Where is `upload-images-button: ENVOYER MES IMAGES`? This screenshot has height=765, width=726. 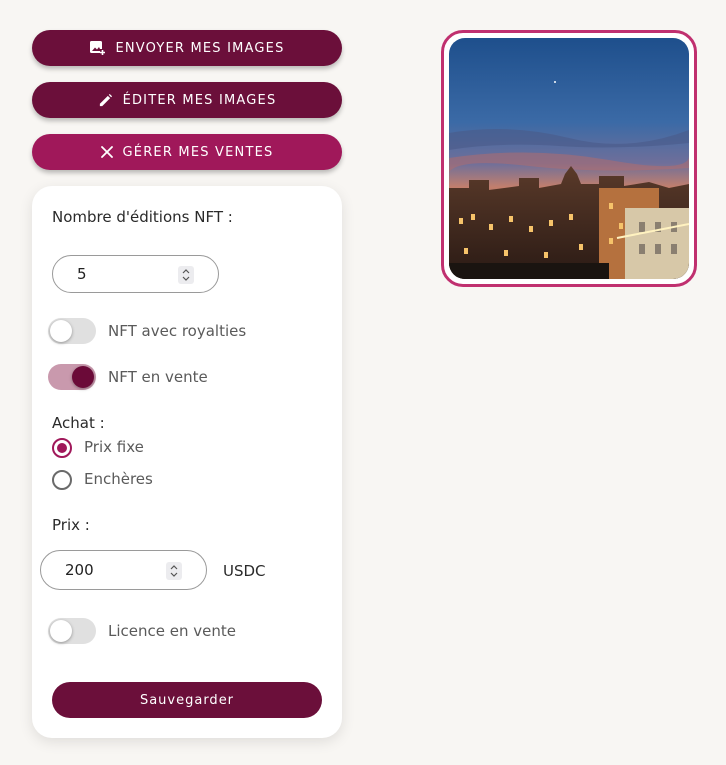
upload-images-button: ENVOYER MES IMAGES is located at coordinates (187, 48).